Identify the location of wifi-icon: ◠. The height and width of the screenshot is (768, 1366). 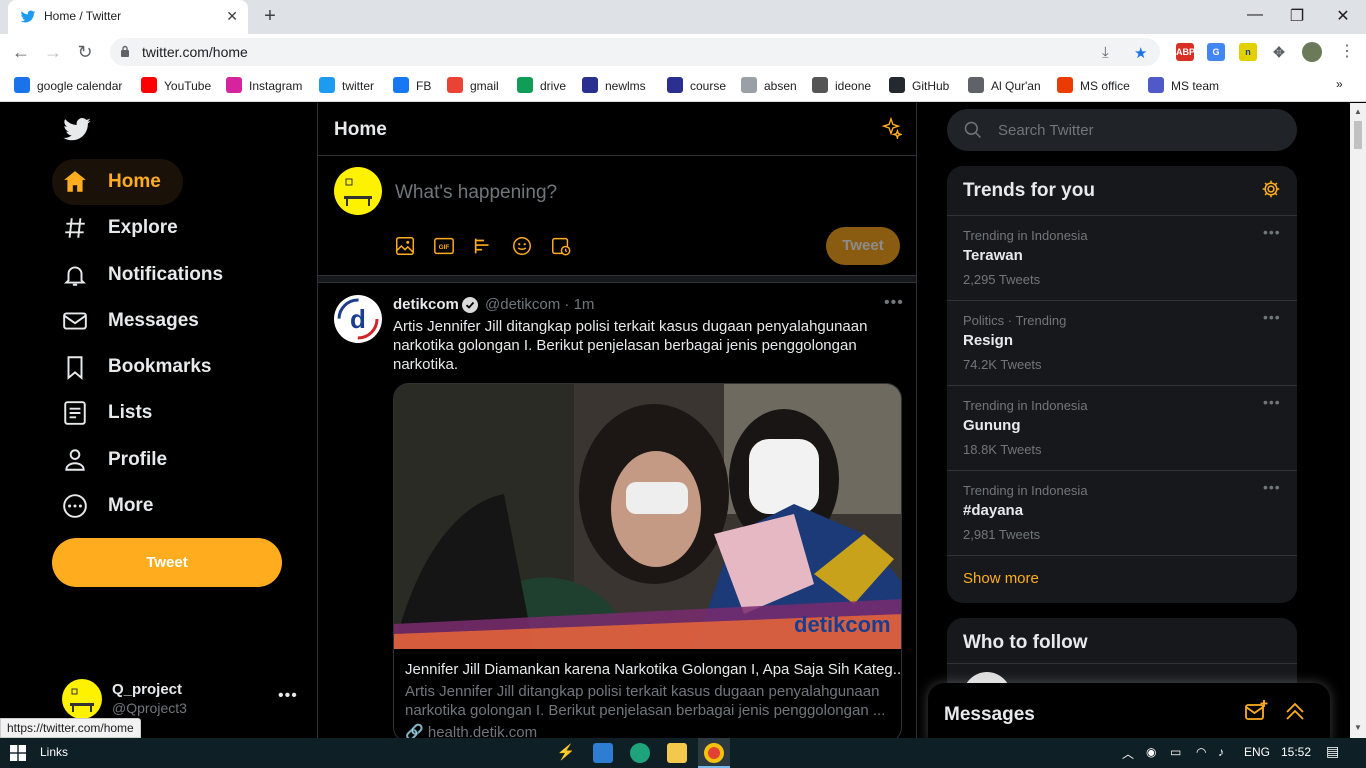
(1201, 752).